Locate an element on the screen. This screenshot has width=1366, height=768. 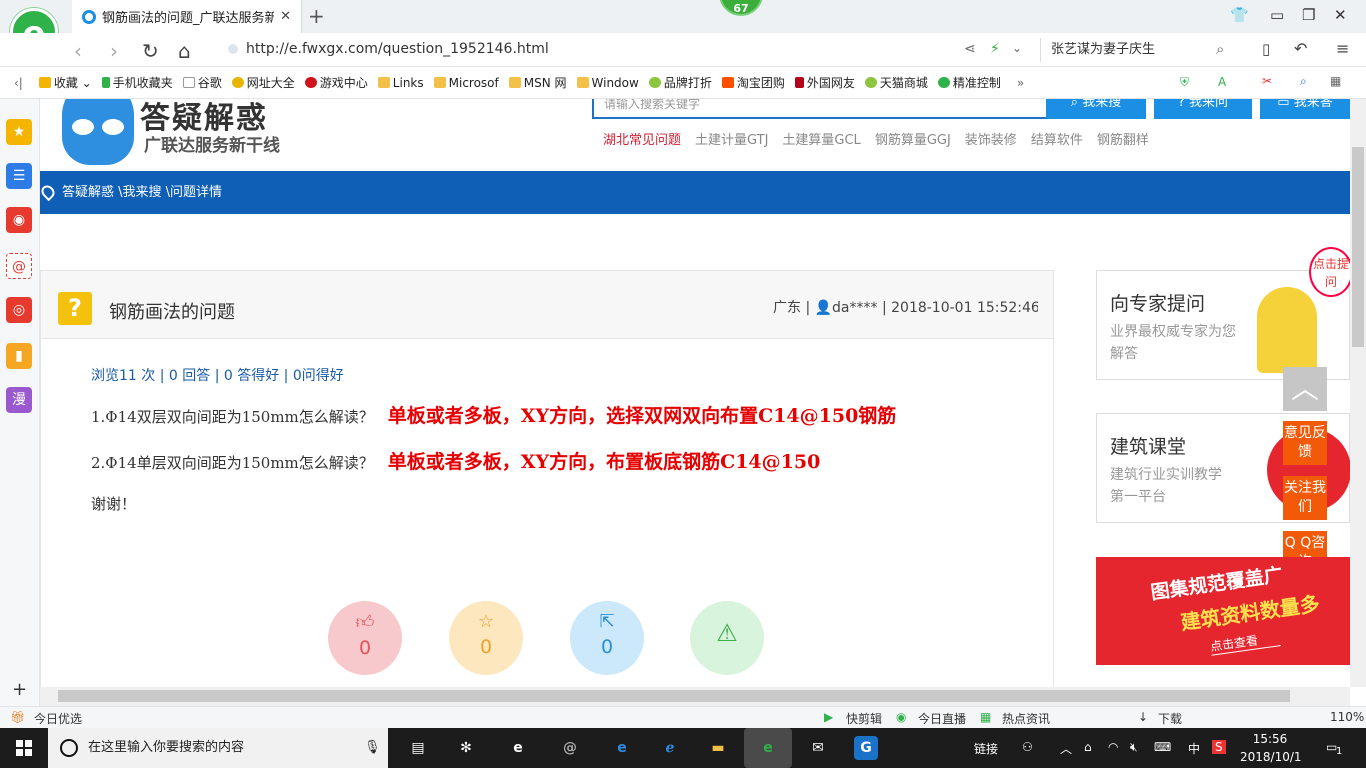
hot-link: 钢筋算量GGJ is located at coordinates (913, 138).